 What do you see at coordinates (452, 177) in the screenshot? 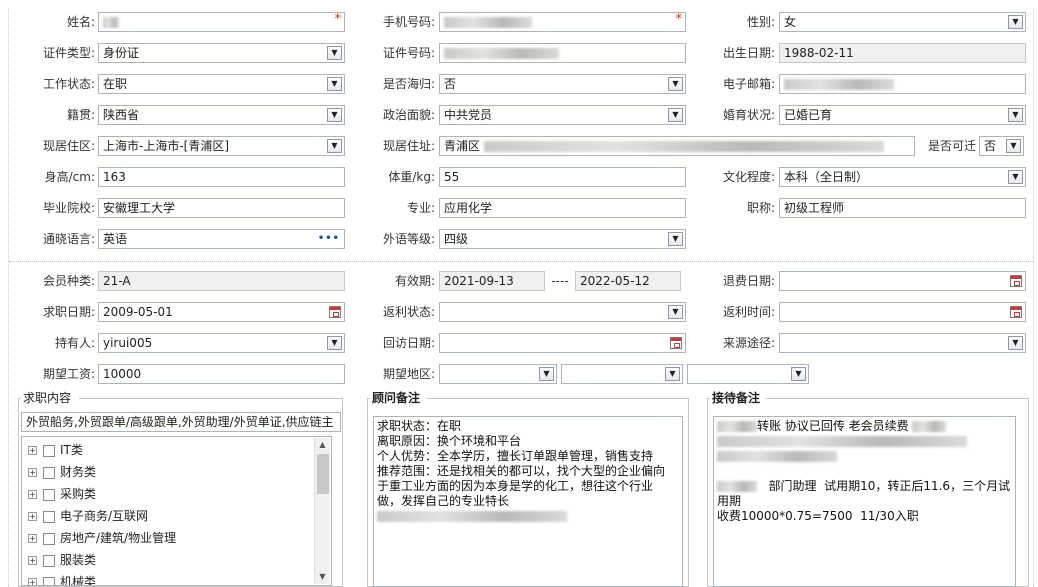
I see `weight-value: 55` at bounding box center [452, 177].